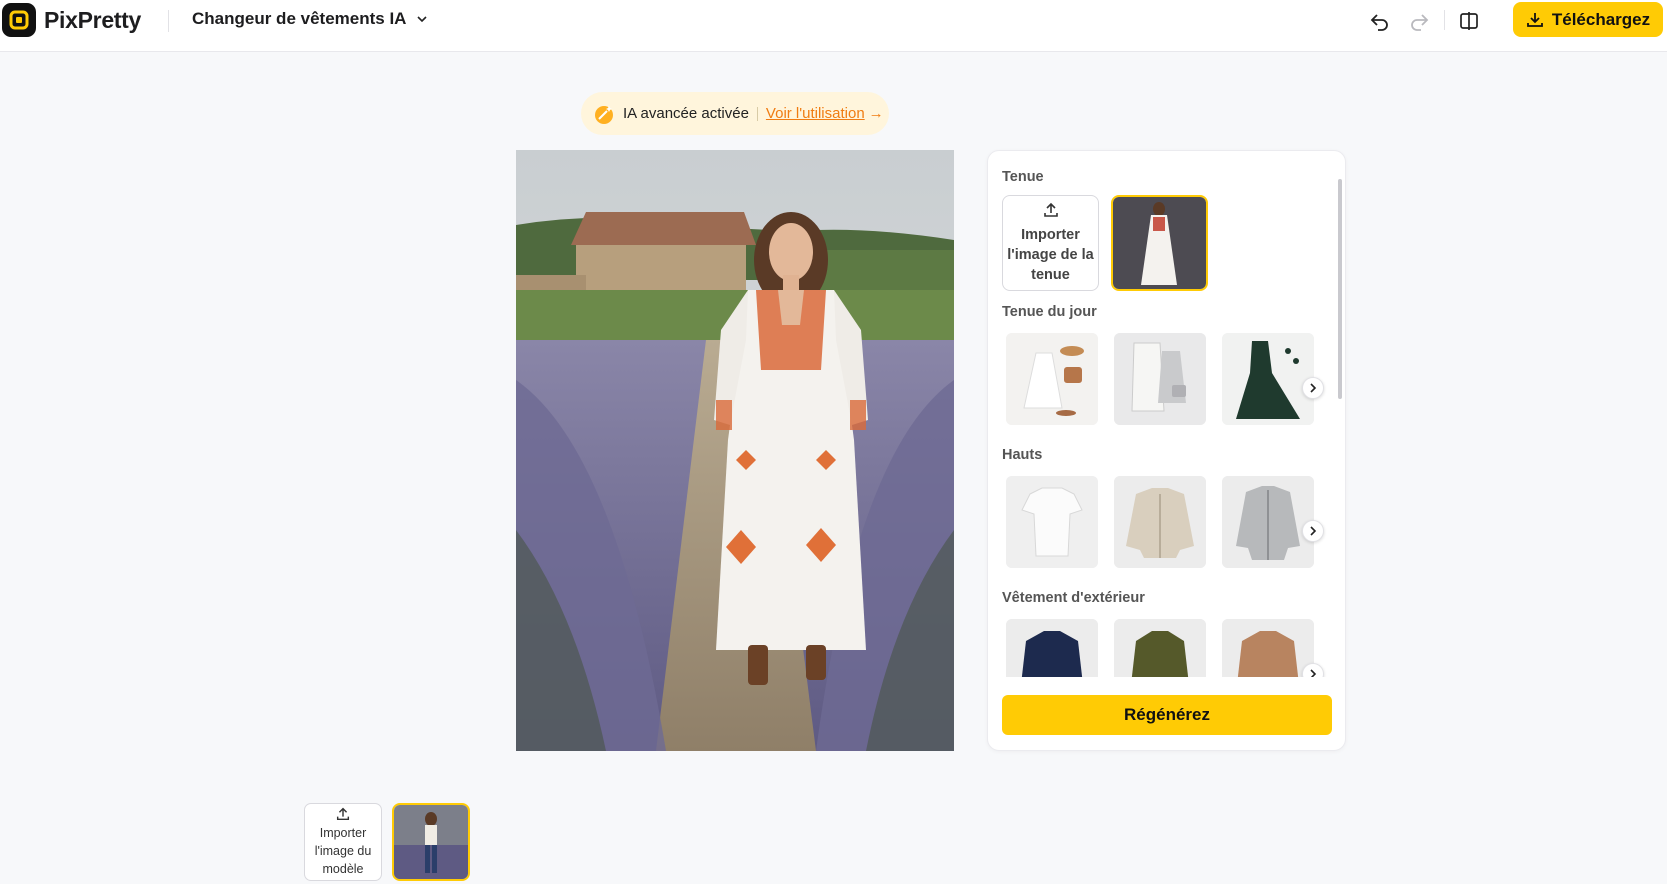 Image resolution: width=1667 pixels, height=884 pixels. What do you see at coordinates (1160, 648) in the screenshot?
I see `outerwear-olive-jacket` at bounding box center [1160, 648].